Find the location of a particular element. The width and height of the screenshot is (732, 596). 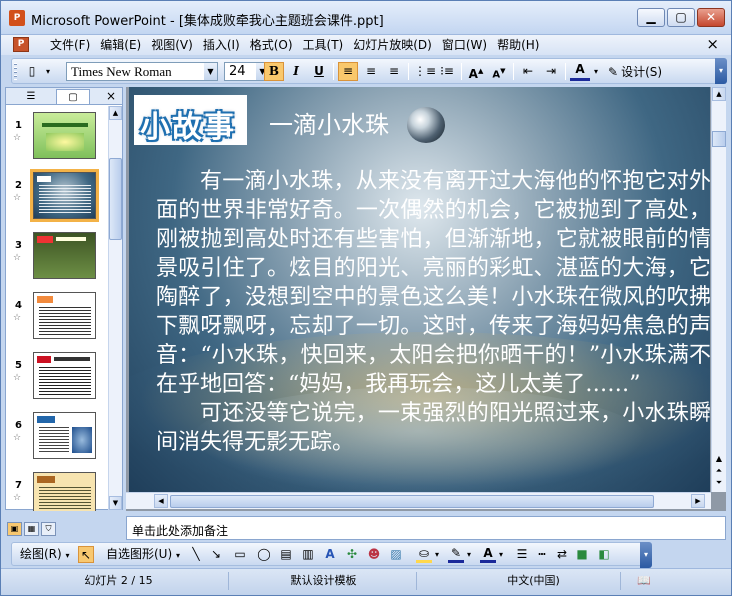

document-icon: P is located at coordinates (21, 44).